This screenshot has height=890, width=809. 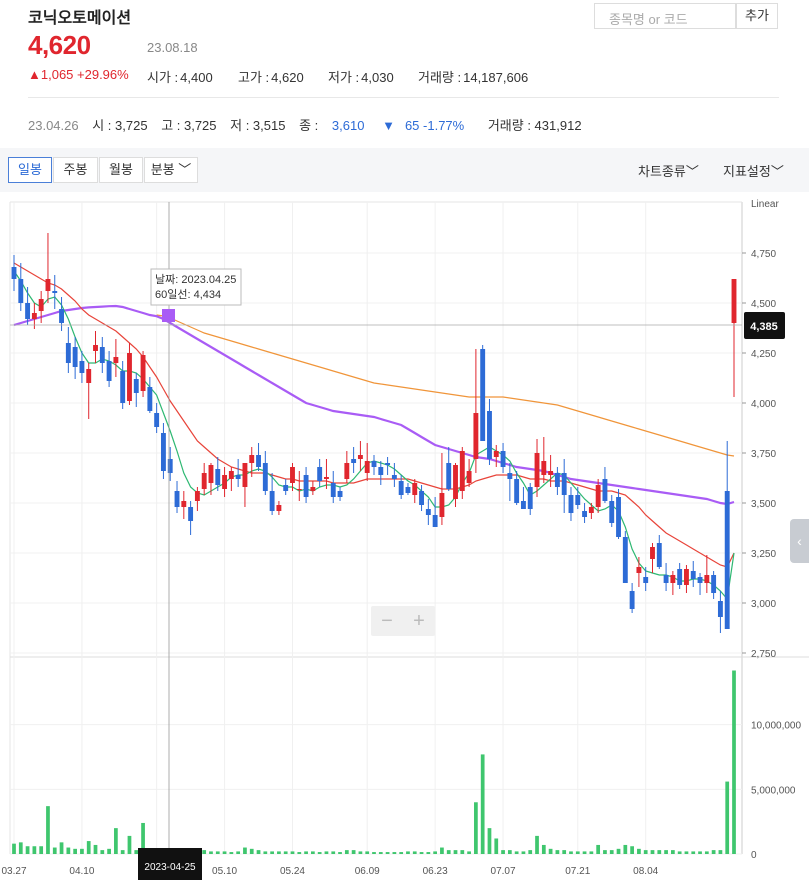 What do you see at coordinates (445, 385) in the screenshot?
I see `ma120-line` at bounding box center [445, 385].